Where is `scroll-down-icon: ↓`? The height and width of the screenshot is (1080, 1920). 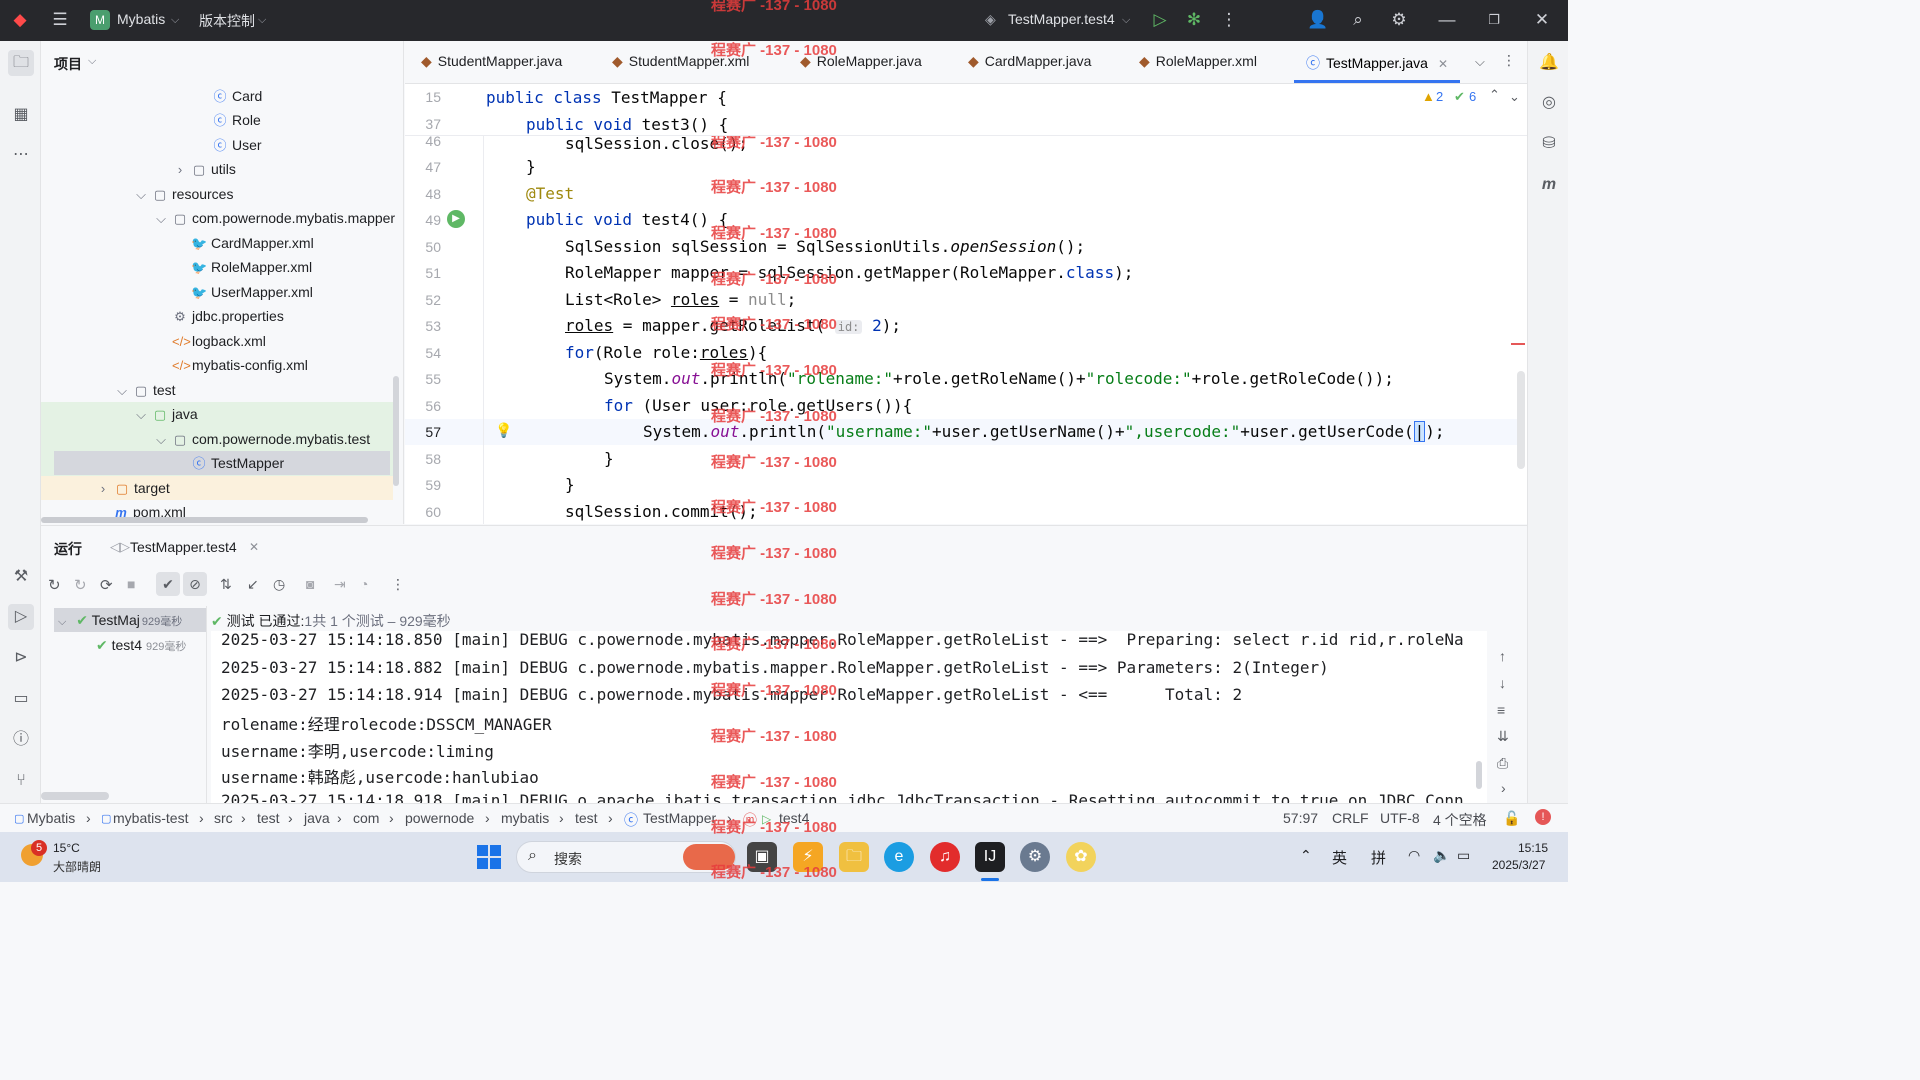
scroll-down-icon: ↓ is located at coordinates (1502, 683).